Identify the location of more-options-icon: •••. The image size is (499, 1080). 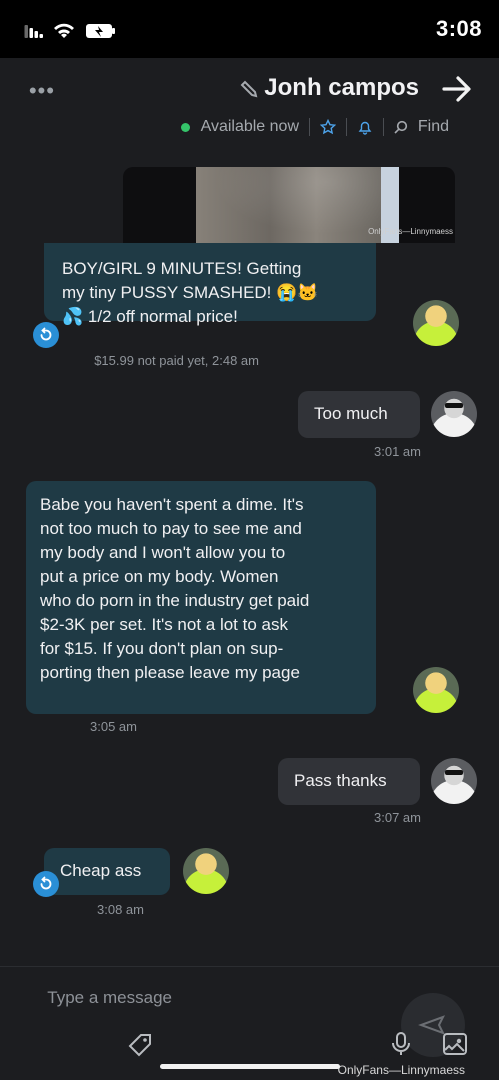
(41, 91).